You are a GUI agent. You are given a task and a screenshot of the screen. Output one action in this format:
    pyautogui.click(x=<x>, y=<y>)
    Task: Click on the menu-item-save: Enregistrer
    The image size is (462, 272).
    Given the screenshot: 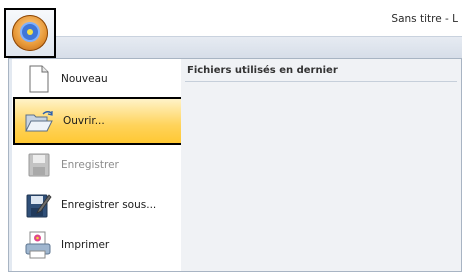 What is the action you would take?
    pyautogui.click(x=96, y=165)
    